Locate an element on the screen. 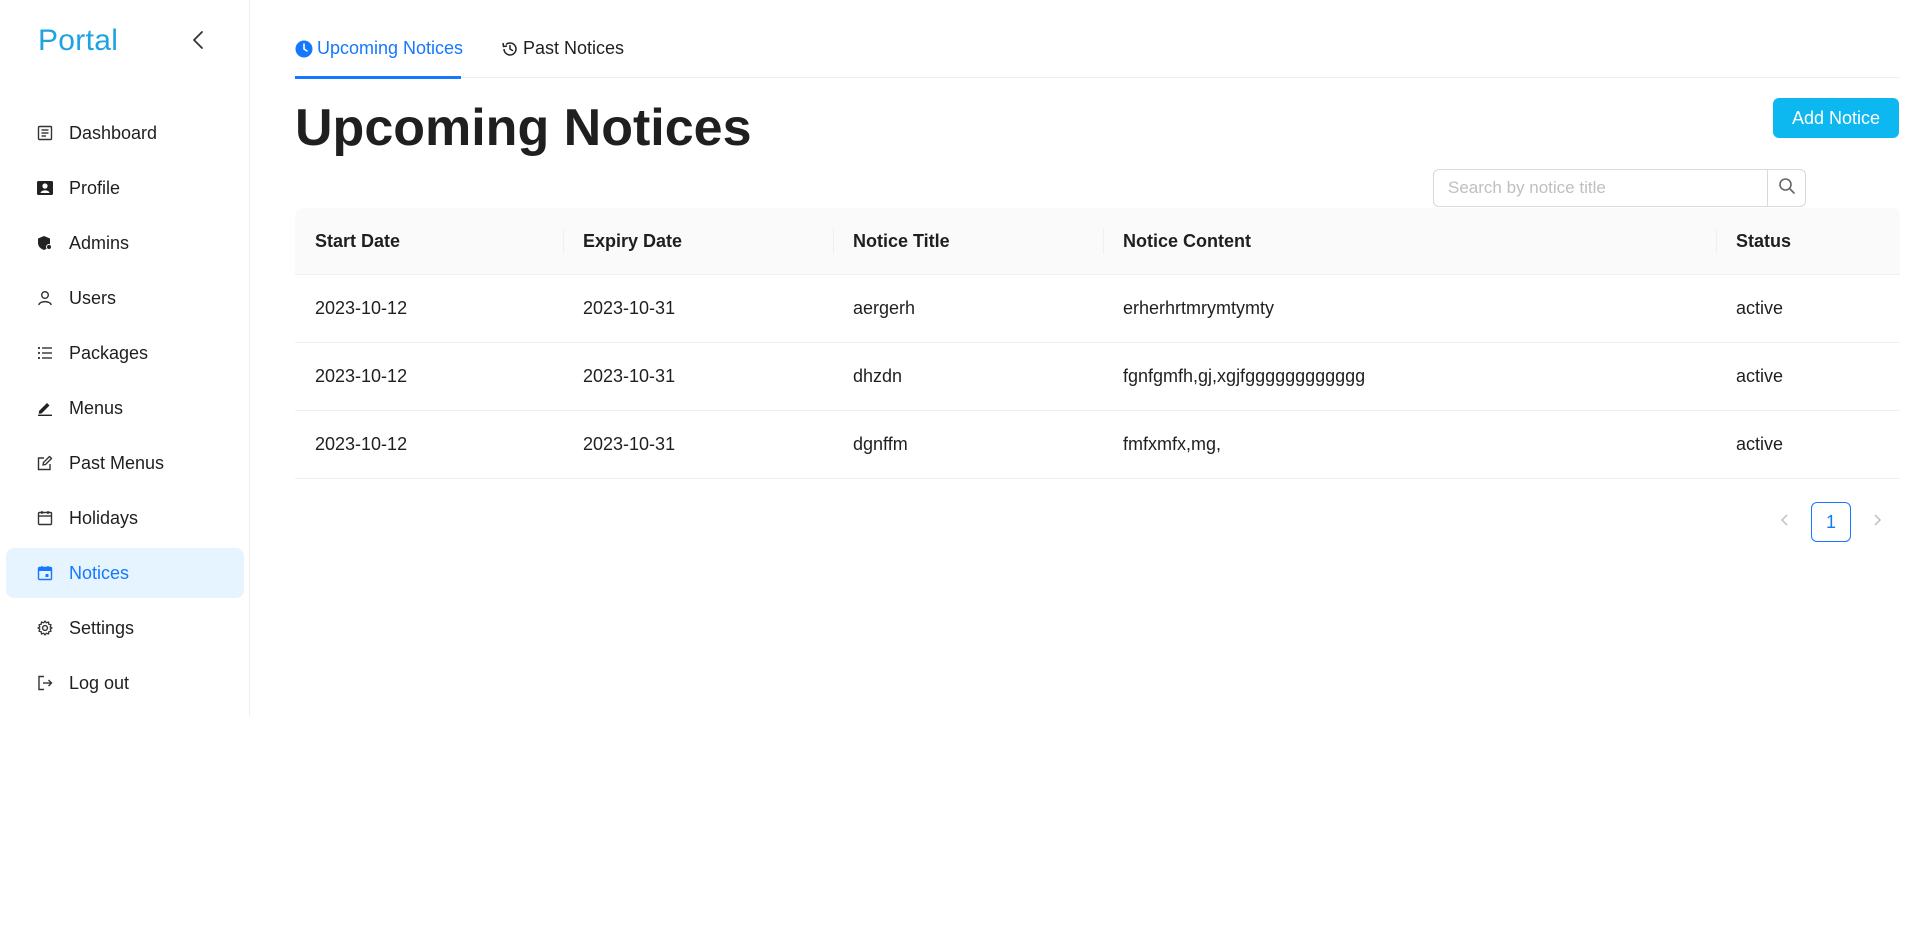 The image size is (1920, 925). user-icon is located at coordinates (45, 298).